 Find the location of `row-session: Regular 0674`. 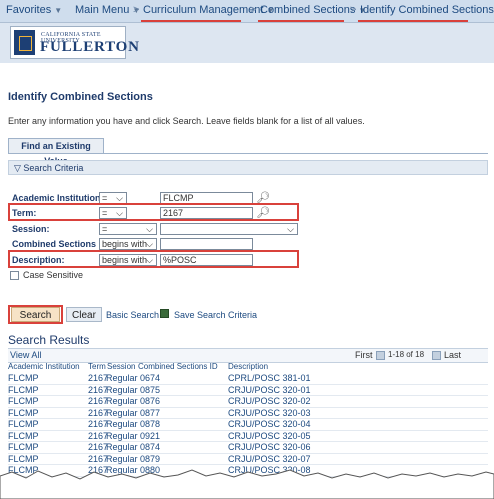

row-session: Regular 0674 is located at coordinates (133, 378).